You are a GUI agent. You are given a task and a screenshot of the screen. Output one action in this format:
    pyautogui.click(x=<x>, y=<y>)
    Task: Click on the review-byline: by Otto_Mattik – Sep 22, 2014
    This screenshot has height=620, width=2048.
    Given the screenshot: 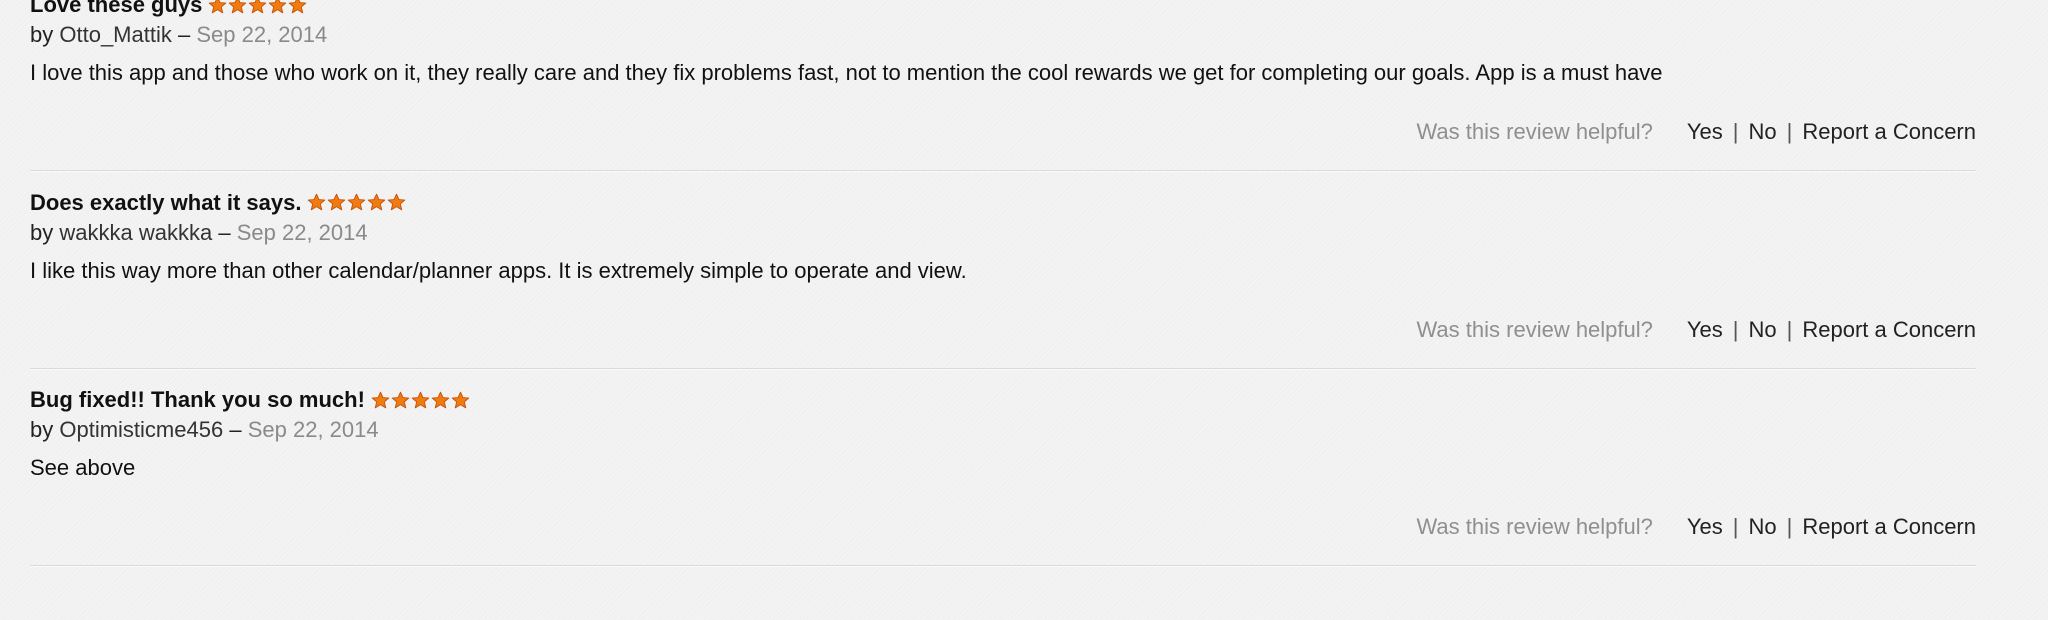 What is the action you would take?
    pyautogui.click(x=178, y=35)
    